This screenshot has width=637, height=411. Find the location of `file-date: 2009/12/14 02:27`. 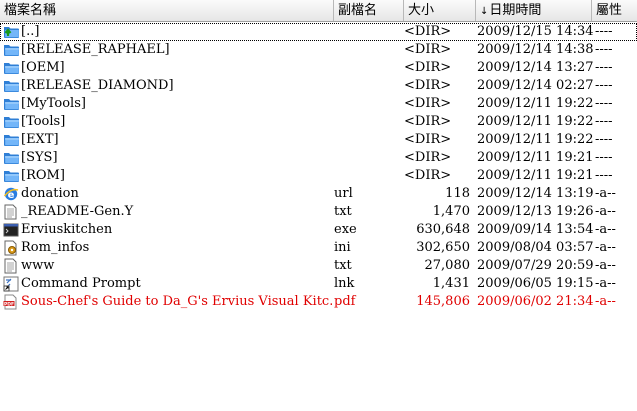

file-date: 2009/12/14 02:27 is located at coordinates (535, 85).